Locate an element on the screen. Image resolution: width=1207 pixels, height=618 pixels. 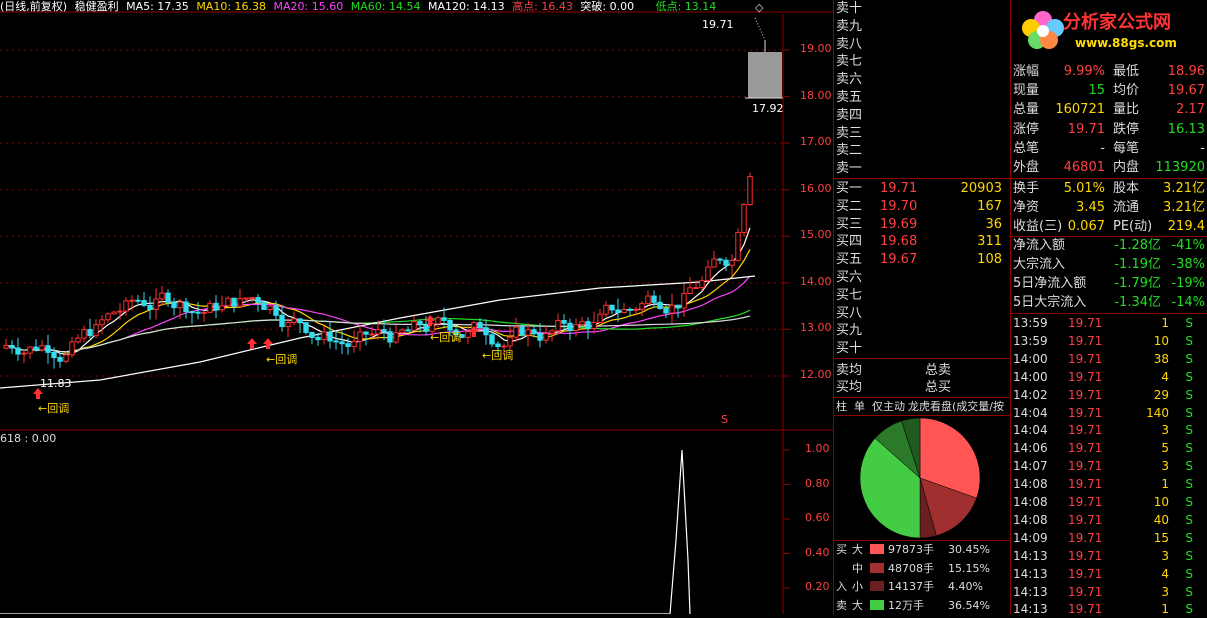
ma60-label: MA60: 14.54 is located at coordinates (385, 6).